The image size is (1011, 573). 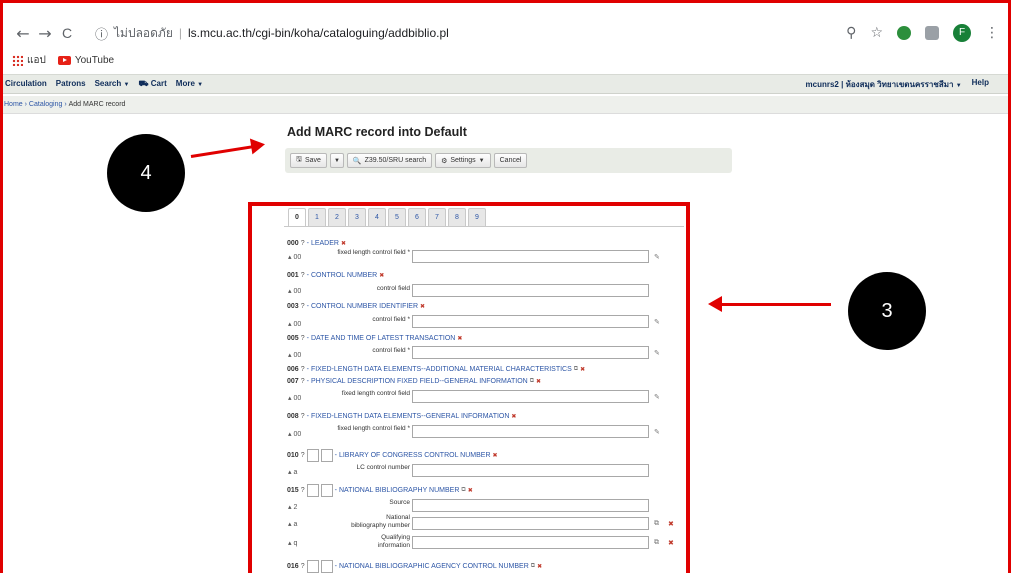 I want to click on tab-1: 1, so click(x=317, y=217).